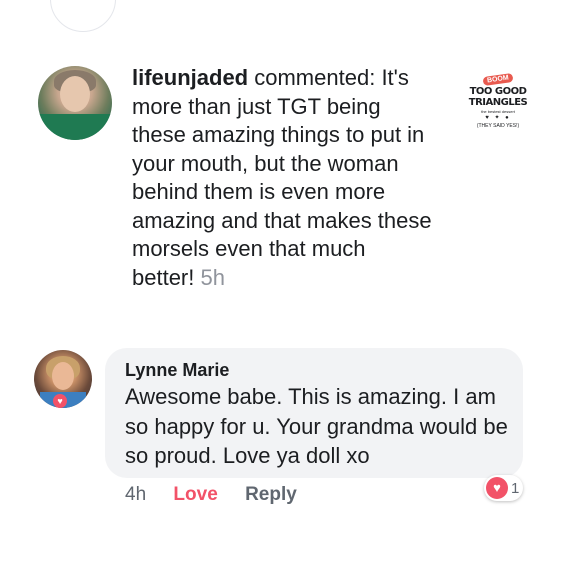 The image size is (570, 571). Describe the element at coordinates (195, 494) in the screenshot. I see `love-button: Love` at that location.